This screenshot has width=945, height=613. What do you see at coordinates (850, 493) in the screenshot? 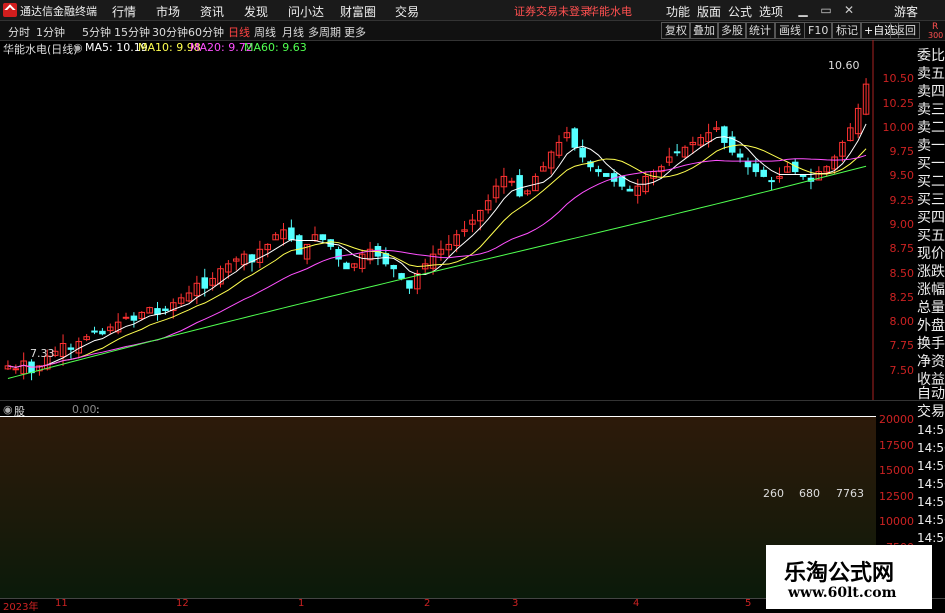
I see `indicator-value: 7763` at bounding box center [850, 493].